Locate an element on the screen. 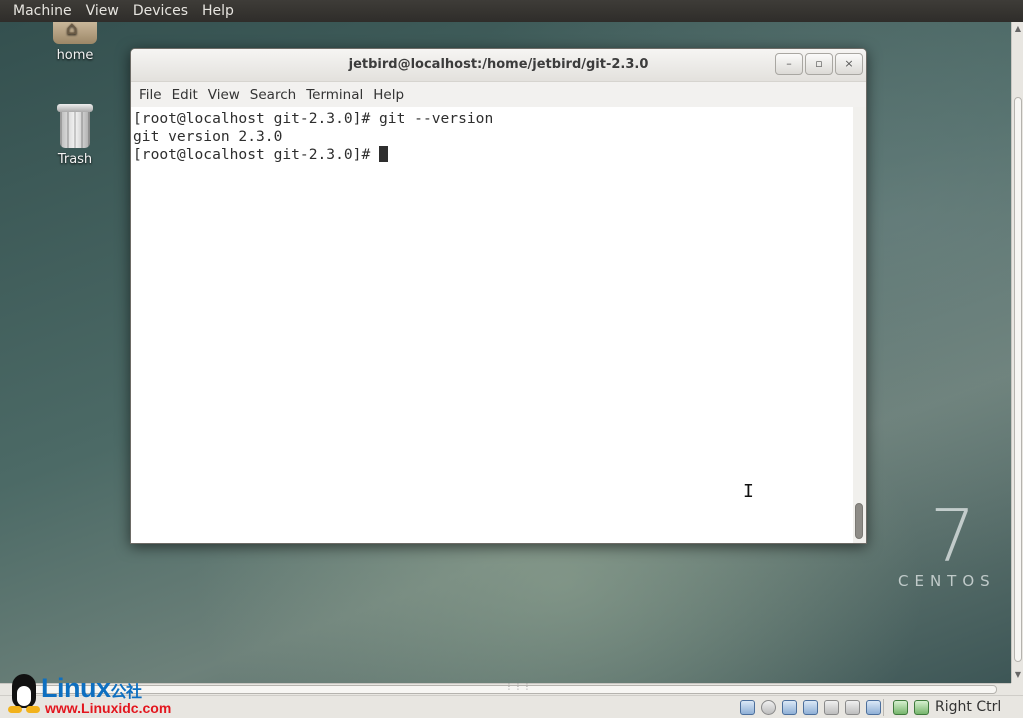 This screenshot has height=718, width=1023. centos-version-number: 7 is located at coordinates (952, 536).